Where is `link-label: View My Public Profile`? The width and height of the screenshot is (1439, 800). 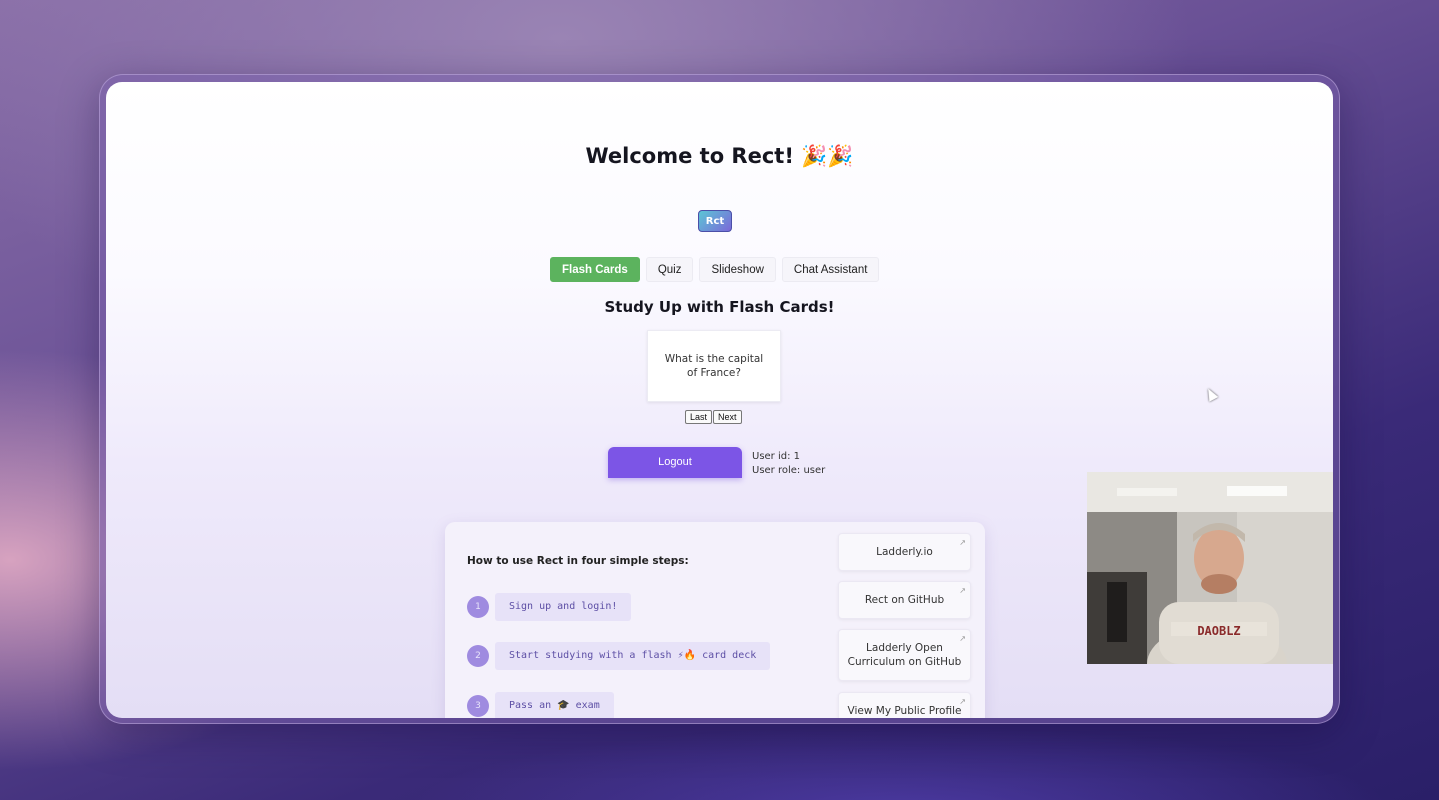
link-label: View My Public Profile is located at coordinates (904, 711).